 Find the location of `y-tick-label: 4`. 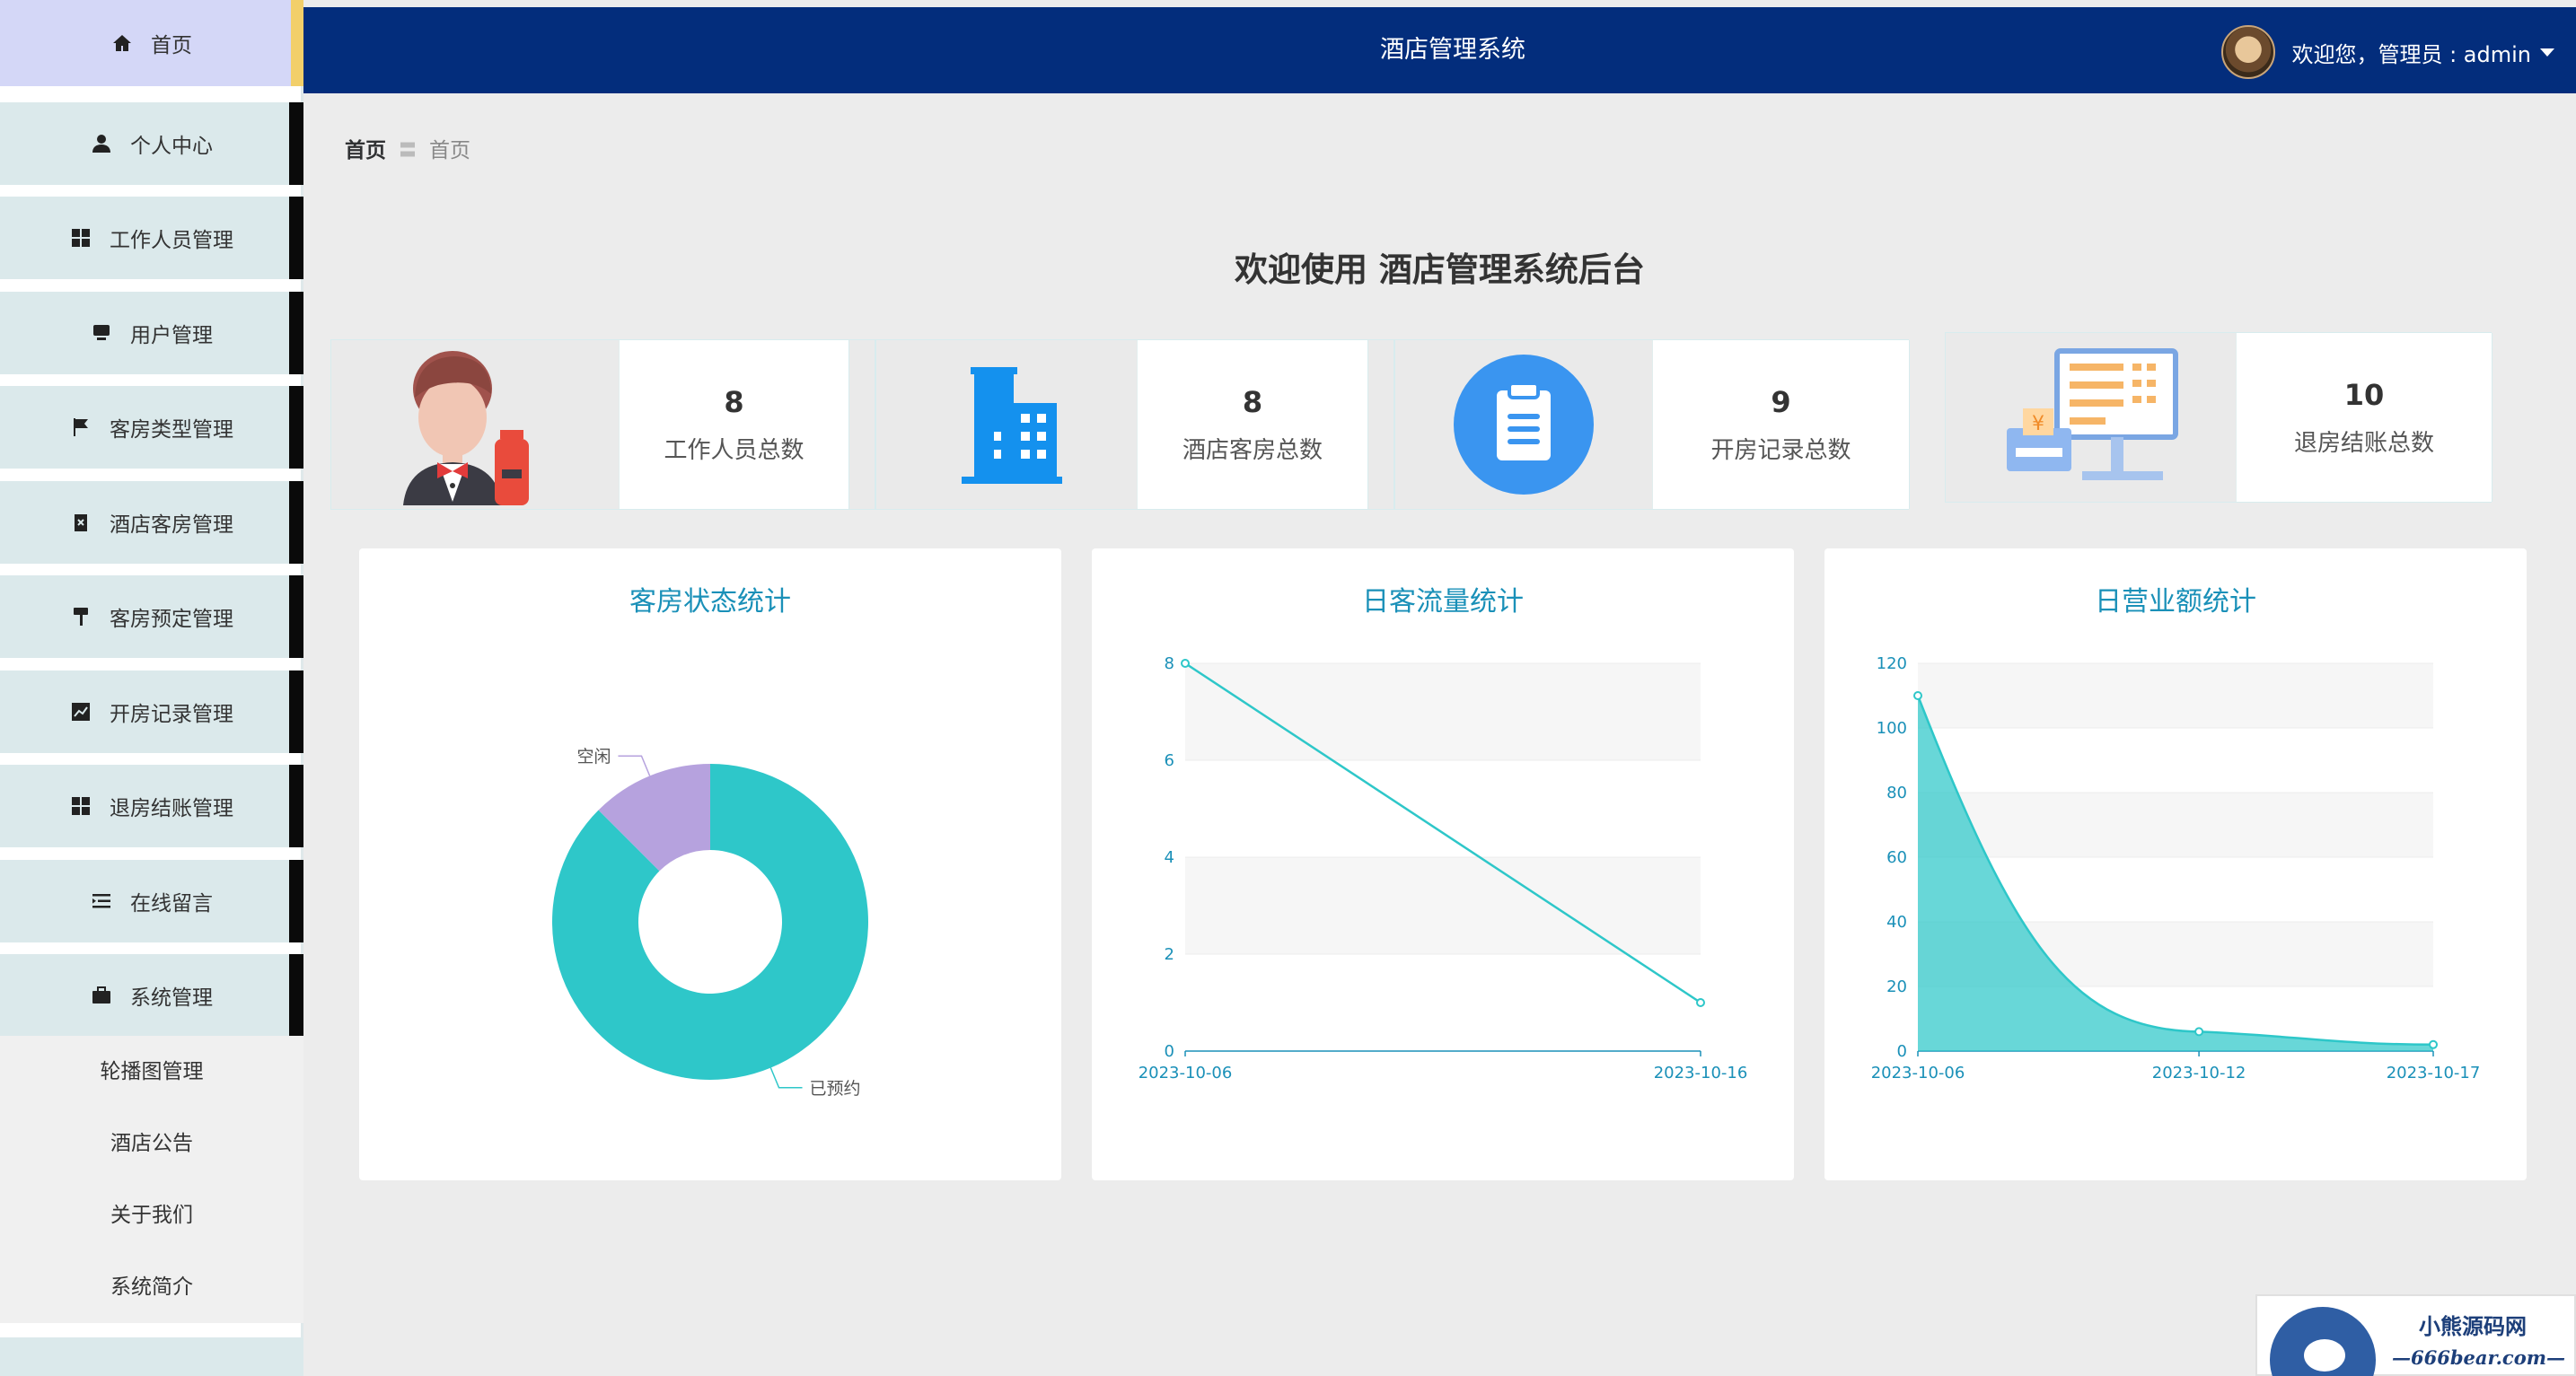

y-tick-label: 4 is located at coordinates (1169, 857).